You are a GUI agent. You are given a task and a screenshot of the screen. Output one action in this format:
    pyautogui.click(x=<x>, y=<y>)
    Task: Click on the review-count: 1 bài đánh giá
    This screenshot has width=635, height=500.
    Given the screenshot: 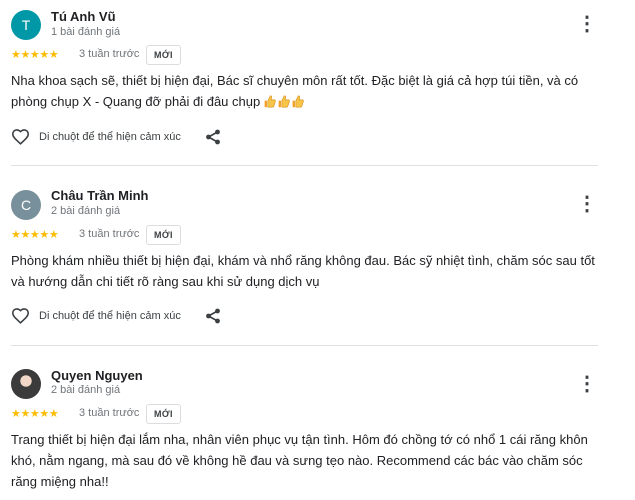 What is the action you would take?
    pyautogui.click(x=86, y=32)
    